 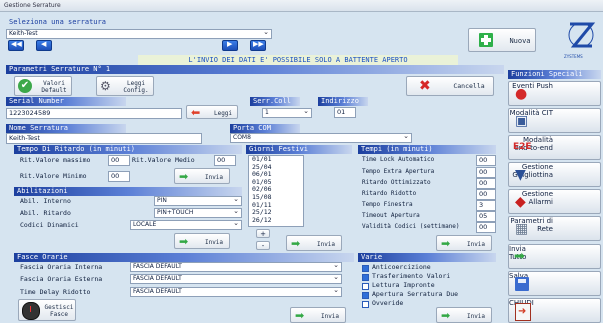 What do you see at coordinates (128, 191) in the screenshot?
I see `enable-section-title: Abilitazioni` at bounding box center [128, 191].